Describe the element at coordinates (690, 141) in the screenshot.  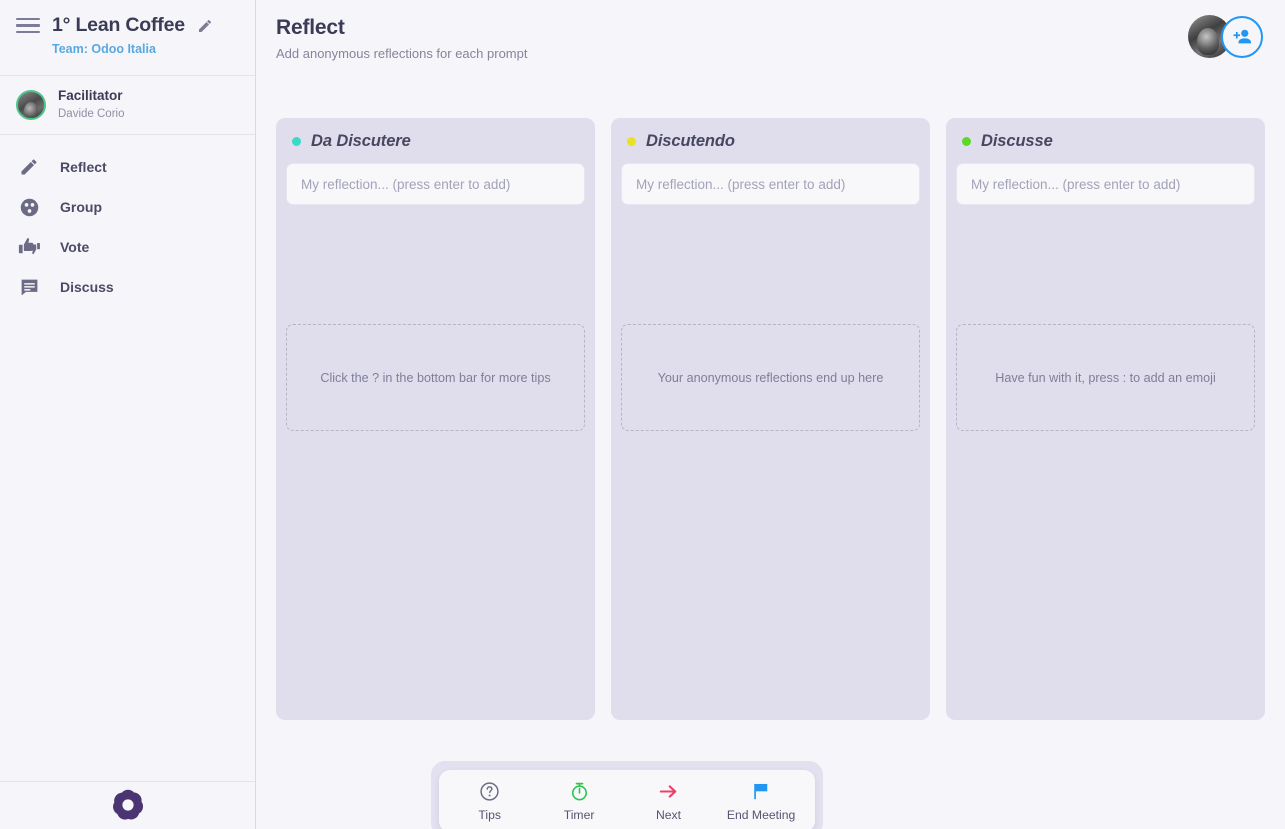
I see `column-title: Discutendo` at that location.